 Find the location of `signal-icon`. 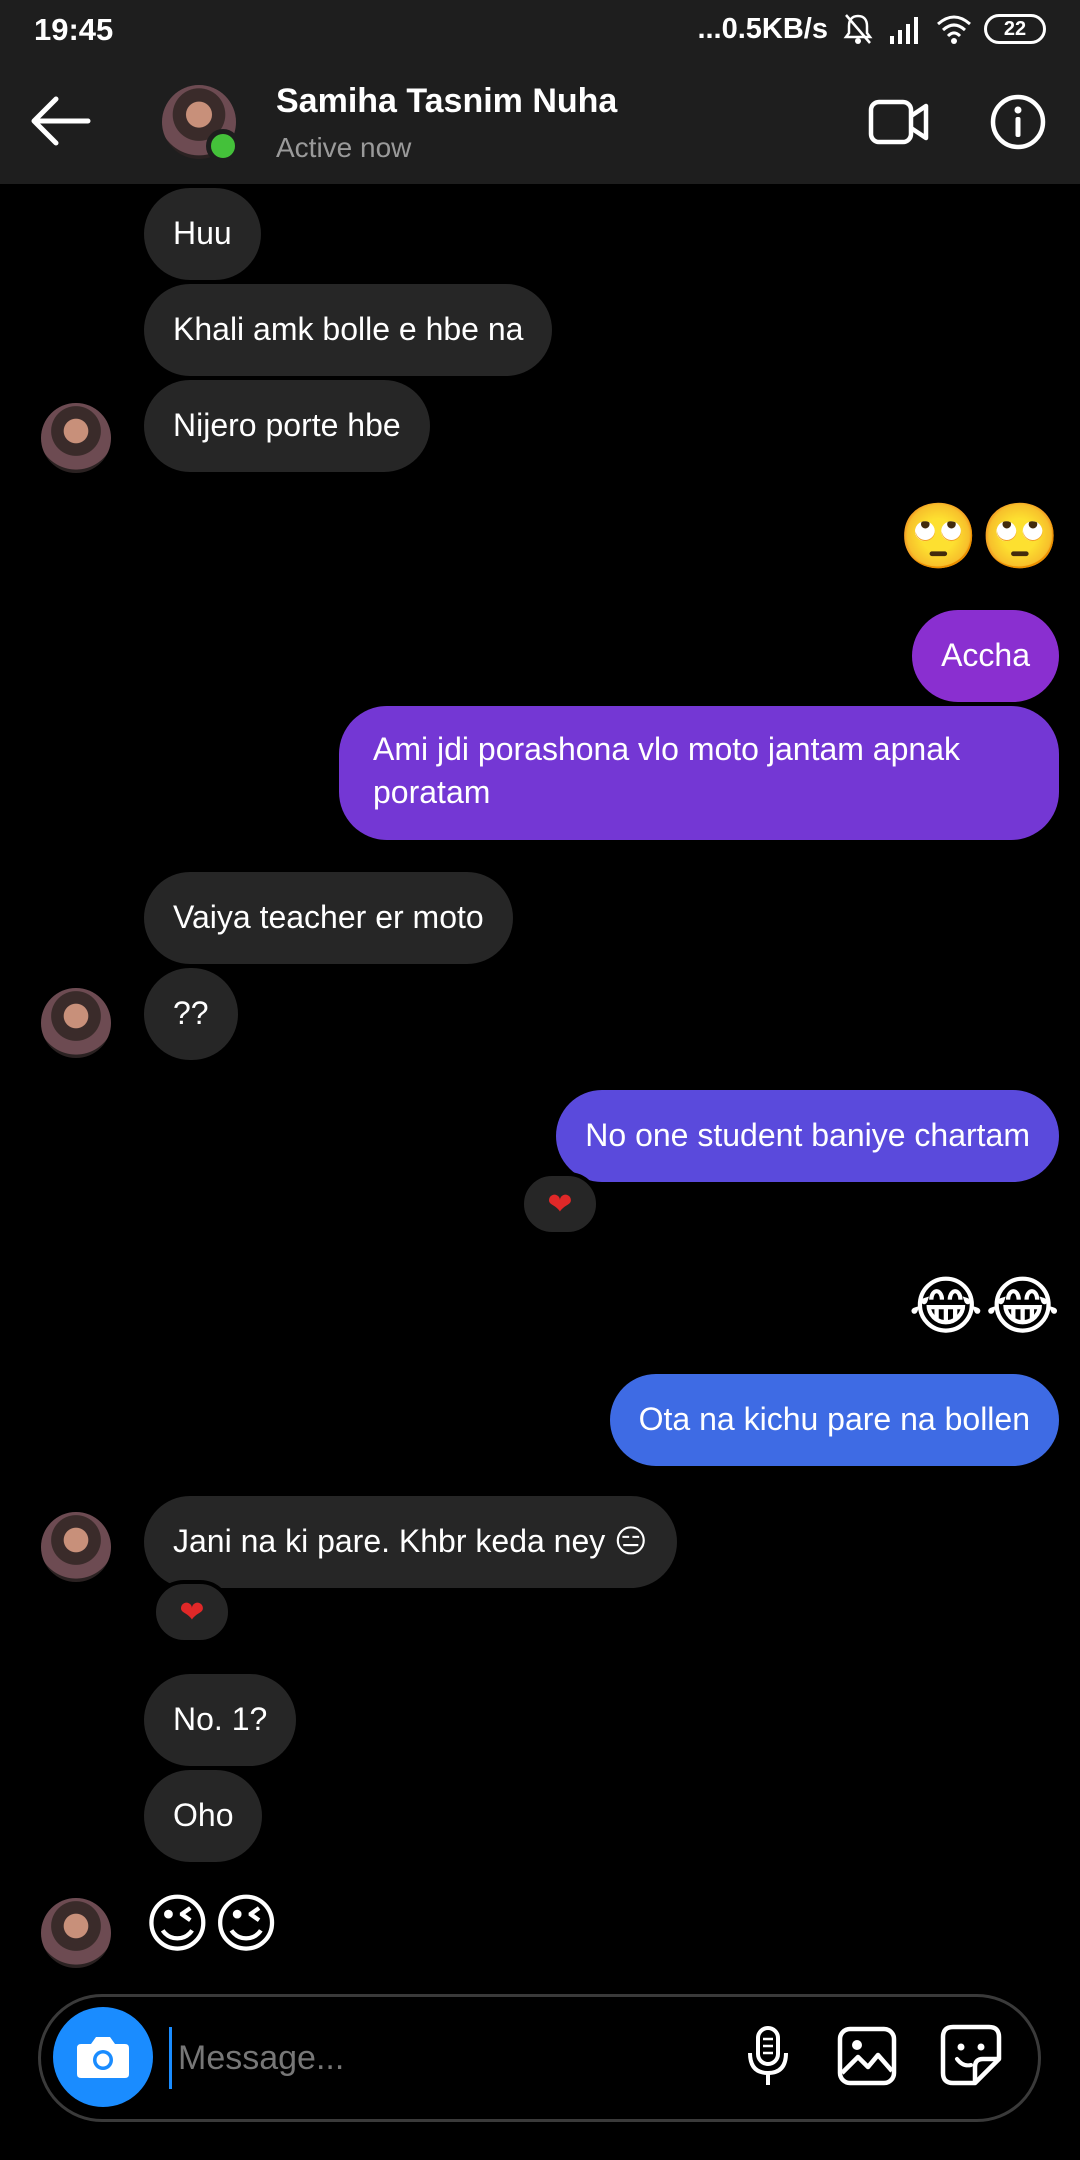

signal-icon is located at coordinates (904, 30).